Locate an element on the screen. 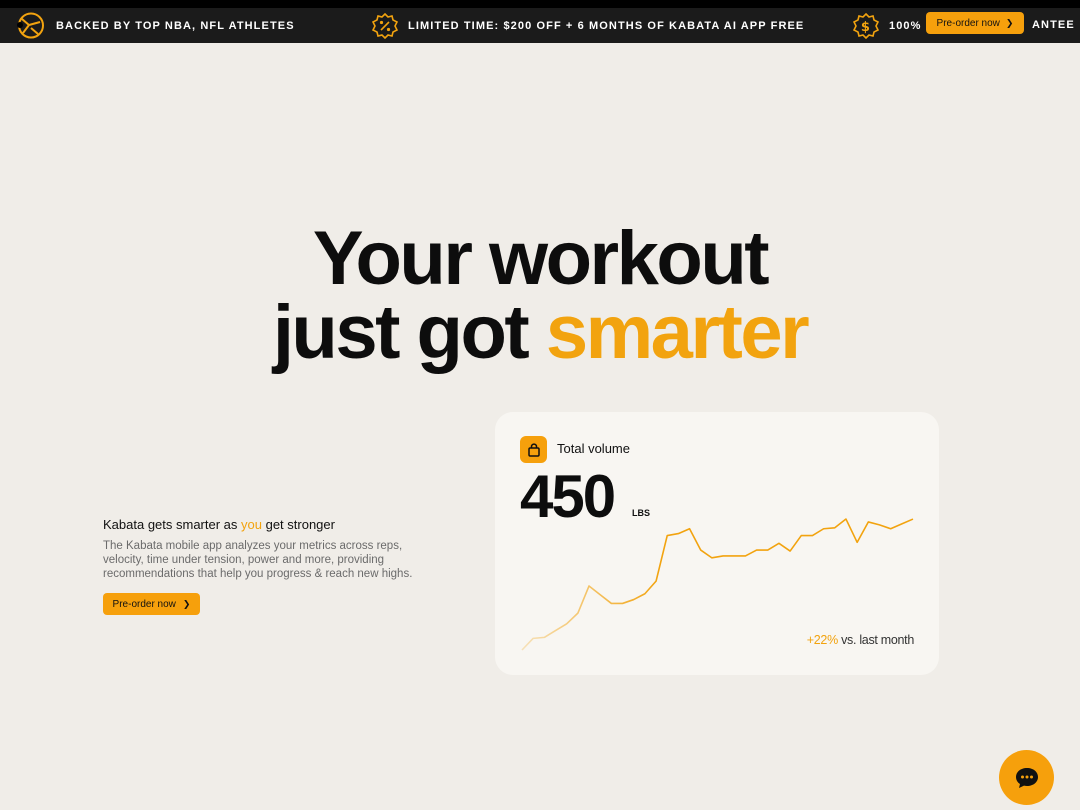  delta-text: vs. last month is located at coordinates (875, 640).